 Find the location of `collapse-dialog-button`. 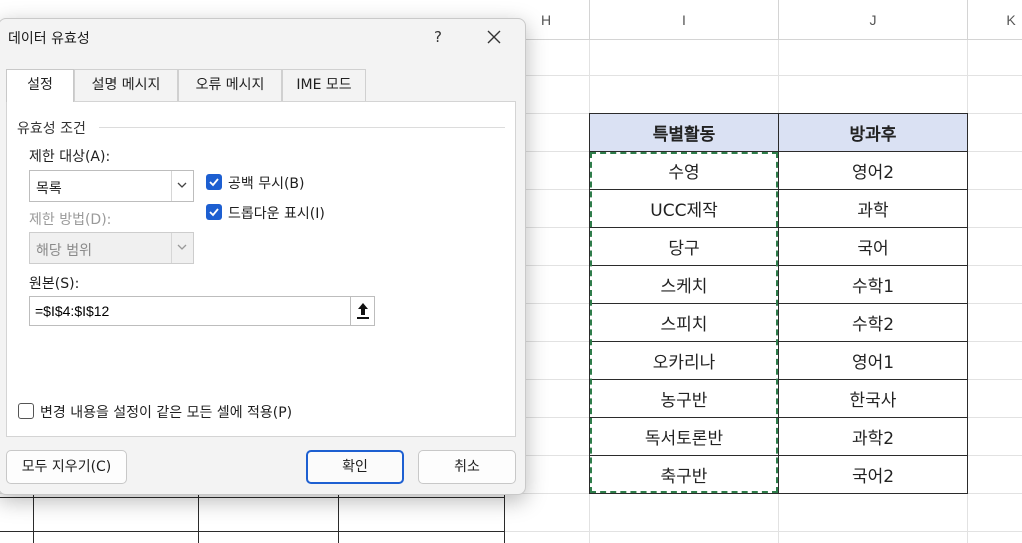

collapse-dialog-button is located at coordinates (362, 311).